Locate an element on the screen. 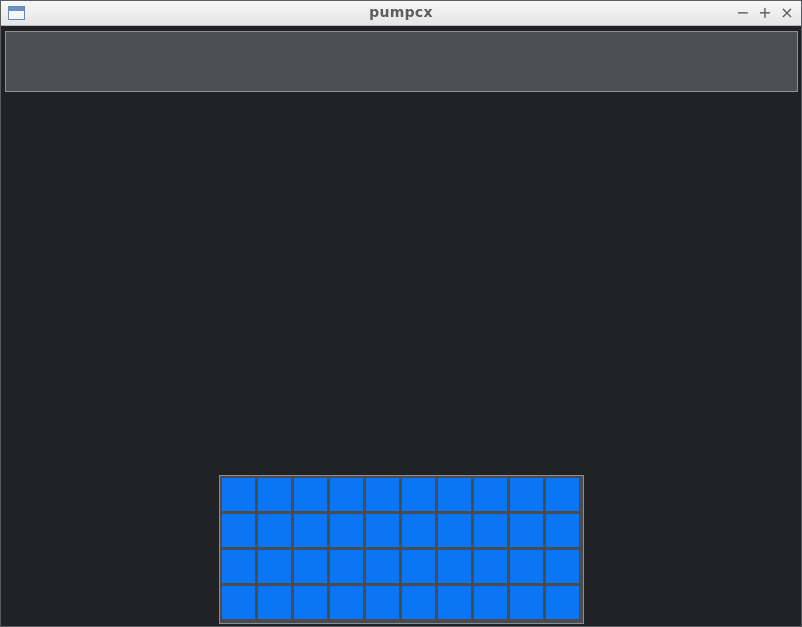  top-panel is located at coordinates (401, 61).